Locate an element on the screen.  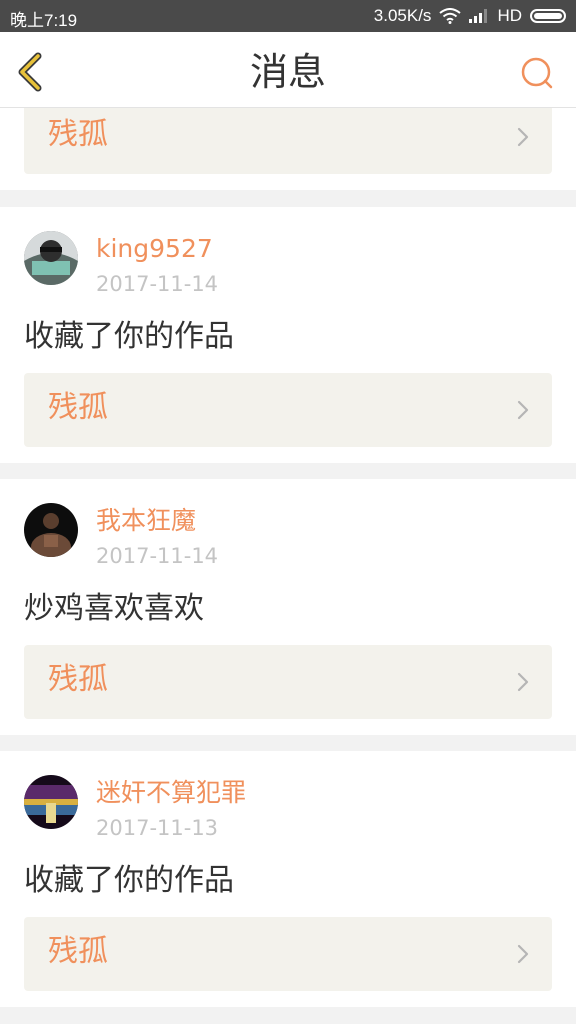
status-bar: 晚上7:19 3.05K/s HD is located at coordinates (288, 16).